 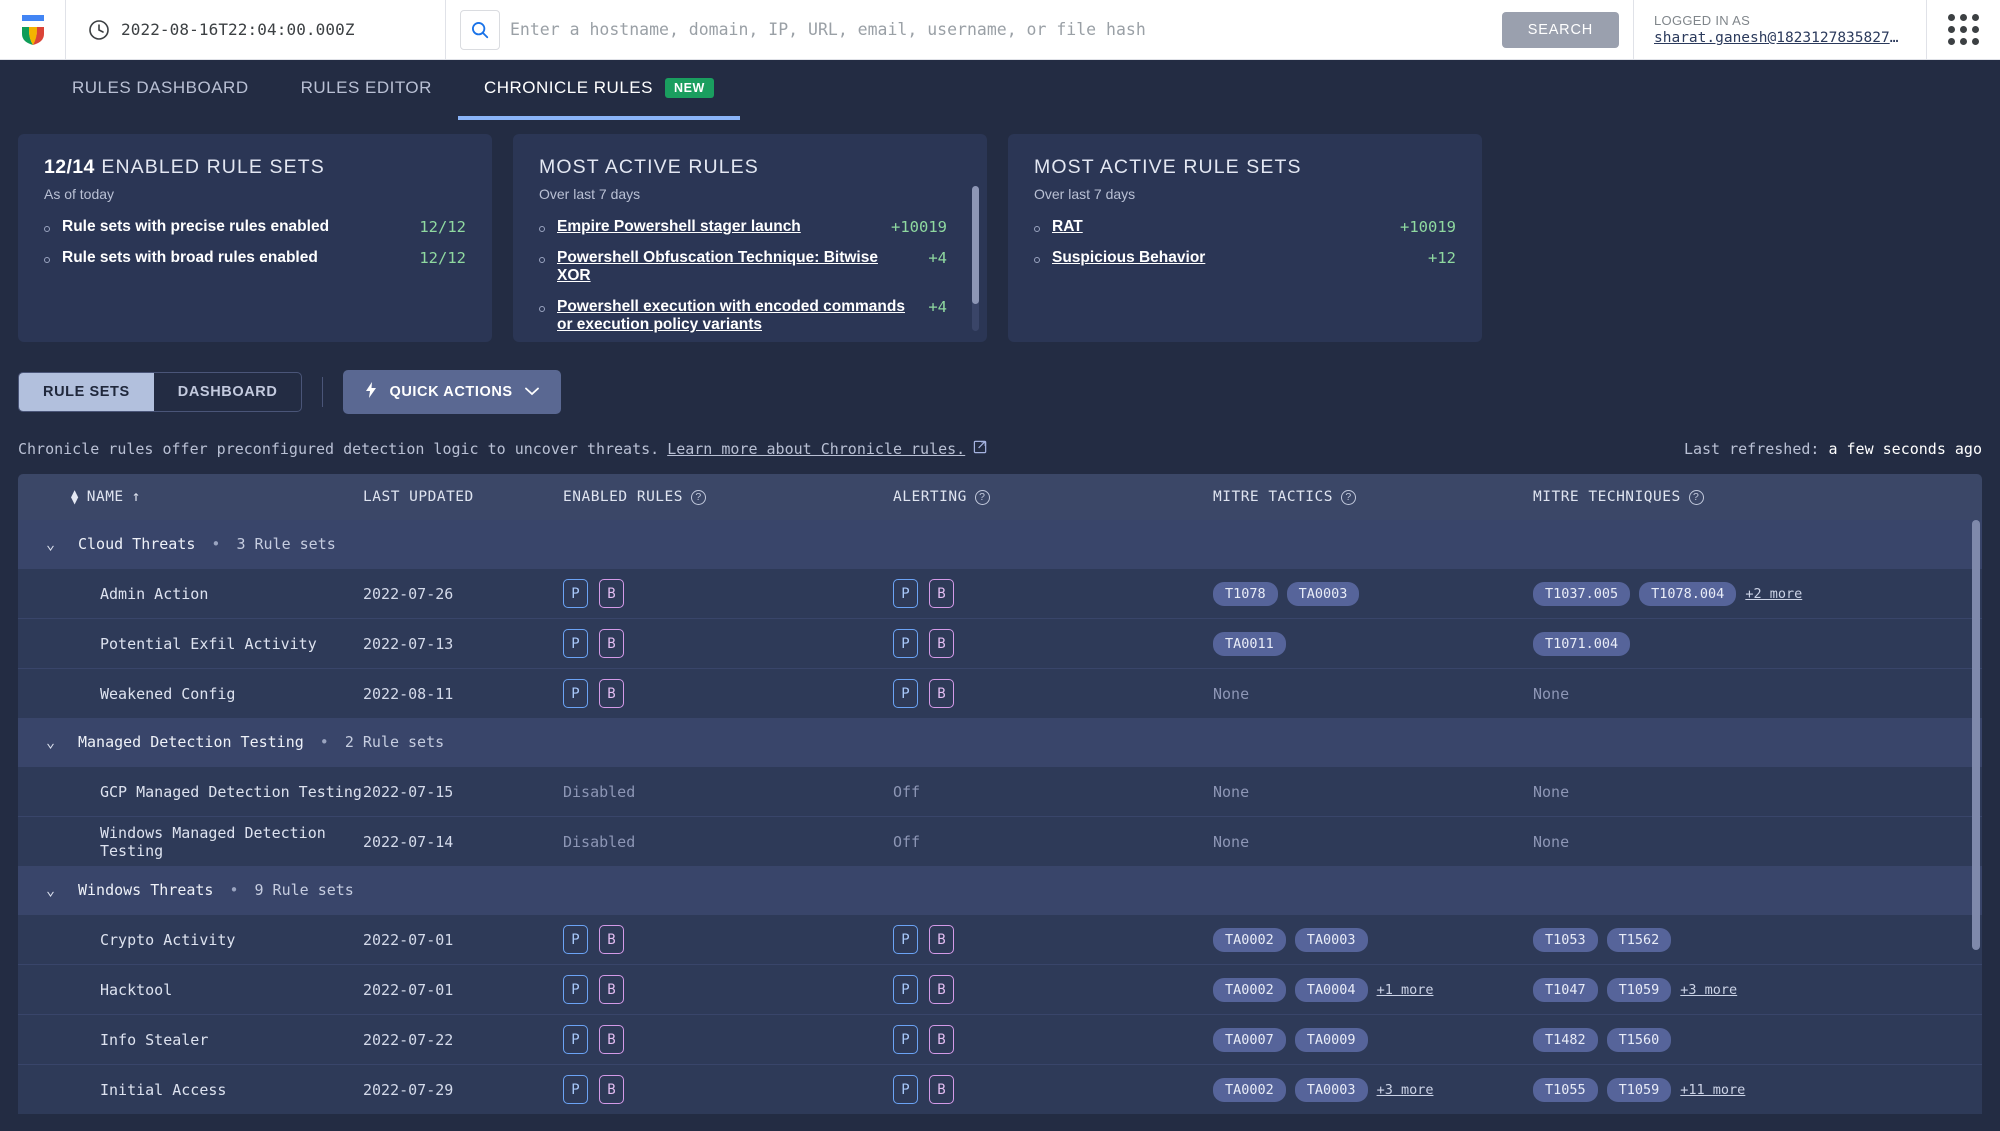 What do you see at coordinates (1582, 643) in the screenshot?
I see `mitre-chip: T1071.004` at bounding box center [1582, 643].